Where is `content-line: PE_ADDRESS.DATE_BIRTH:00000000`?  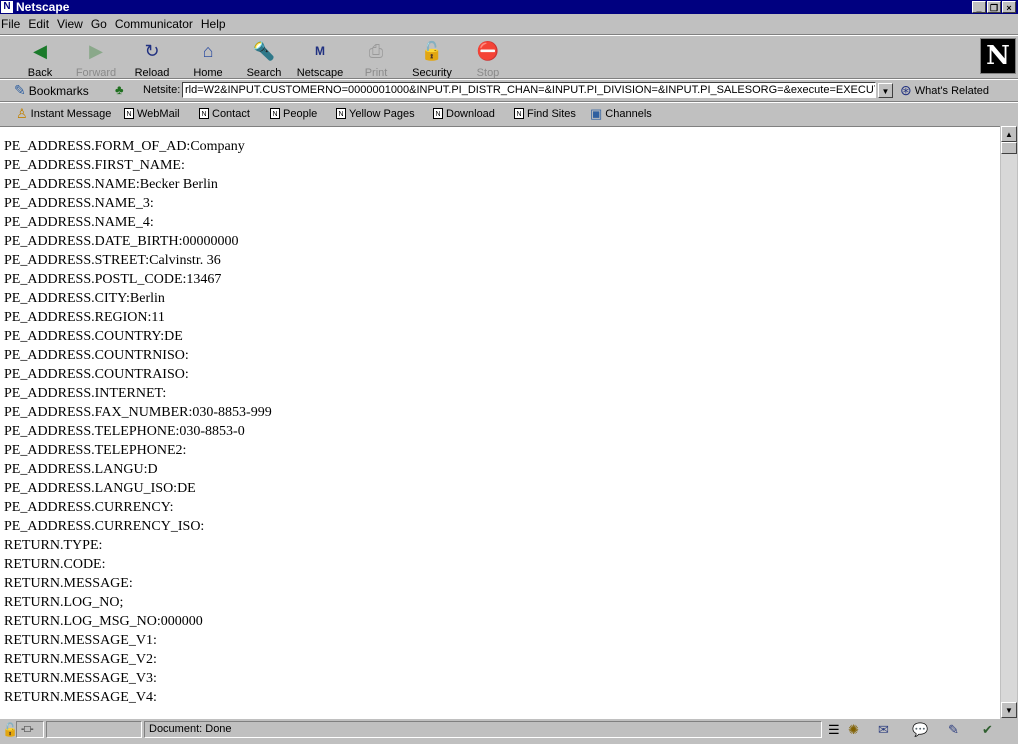
content-line: PE_ADDRESS.DATE_BIRTH:00000000 is located at coordinates (121, 241).